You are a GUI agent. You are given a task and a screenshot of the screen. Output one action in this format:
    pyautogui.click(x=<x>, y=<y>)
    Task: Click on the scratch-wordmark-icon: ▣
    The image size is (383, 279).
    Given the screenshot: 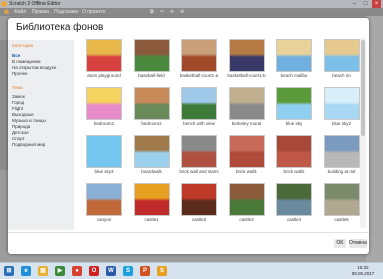 What is the action you would take?
    pyautogui.click(x=6, y=12)
    